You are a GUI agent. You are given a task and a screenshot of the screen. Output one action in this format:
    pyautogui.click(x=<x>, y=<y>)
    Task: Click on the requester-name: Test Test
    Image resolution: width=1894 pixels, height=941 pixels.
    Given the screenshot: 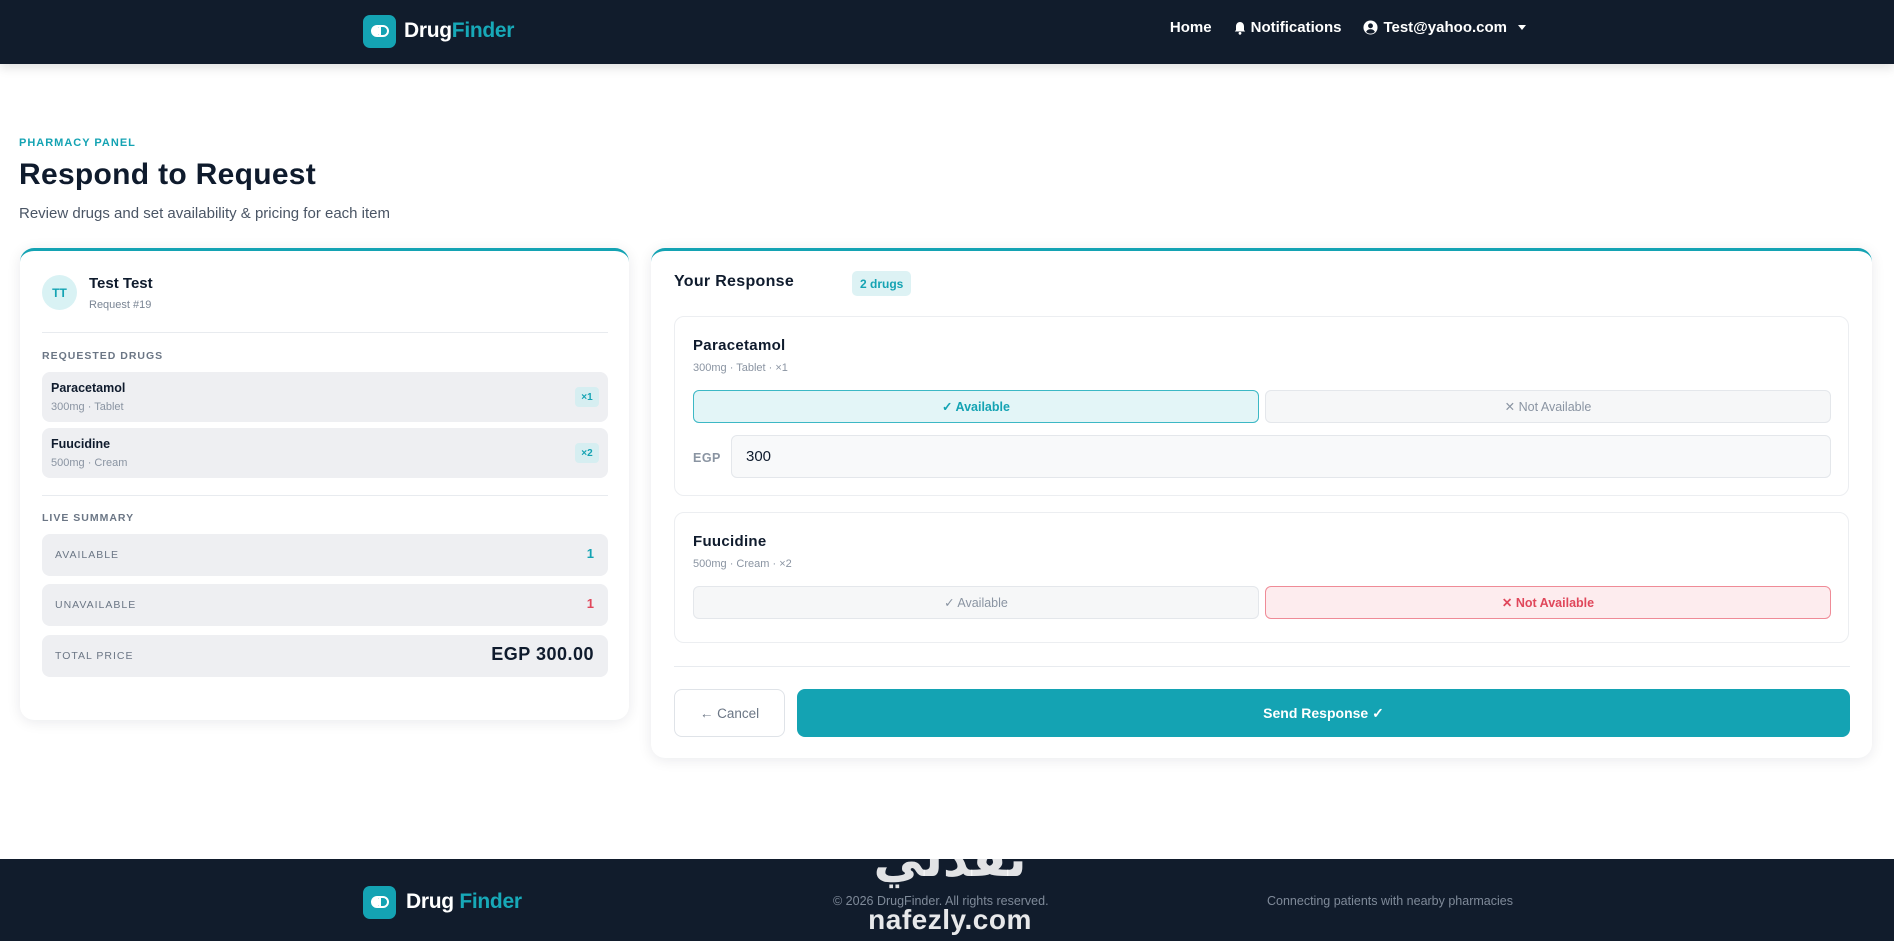 What is the action you would take?
    pyautogui.click(x=121, y=283)
    